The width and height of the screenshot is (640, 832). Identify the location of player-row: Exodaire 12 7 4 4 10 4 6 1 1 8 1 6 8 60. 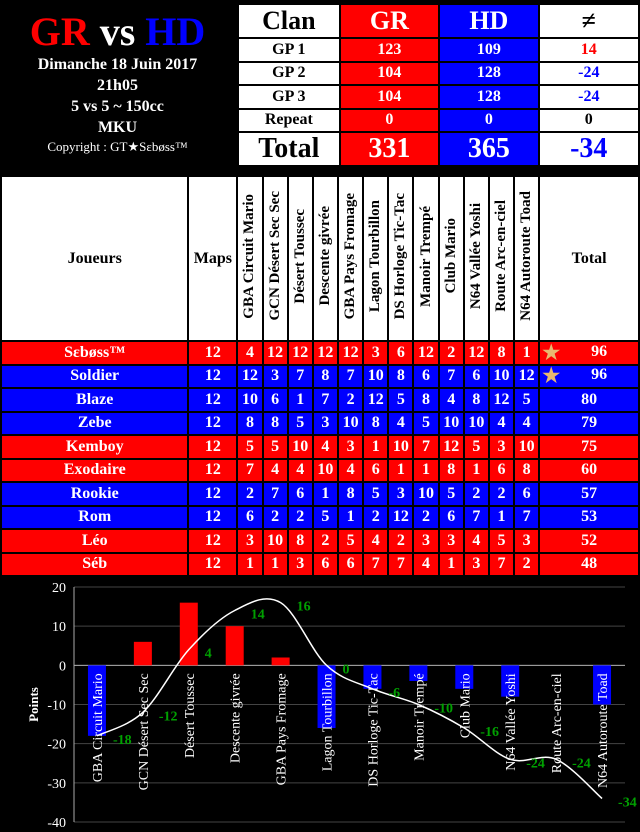
(320, 470).